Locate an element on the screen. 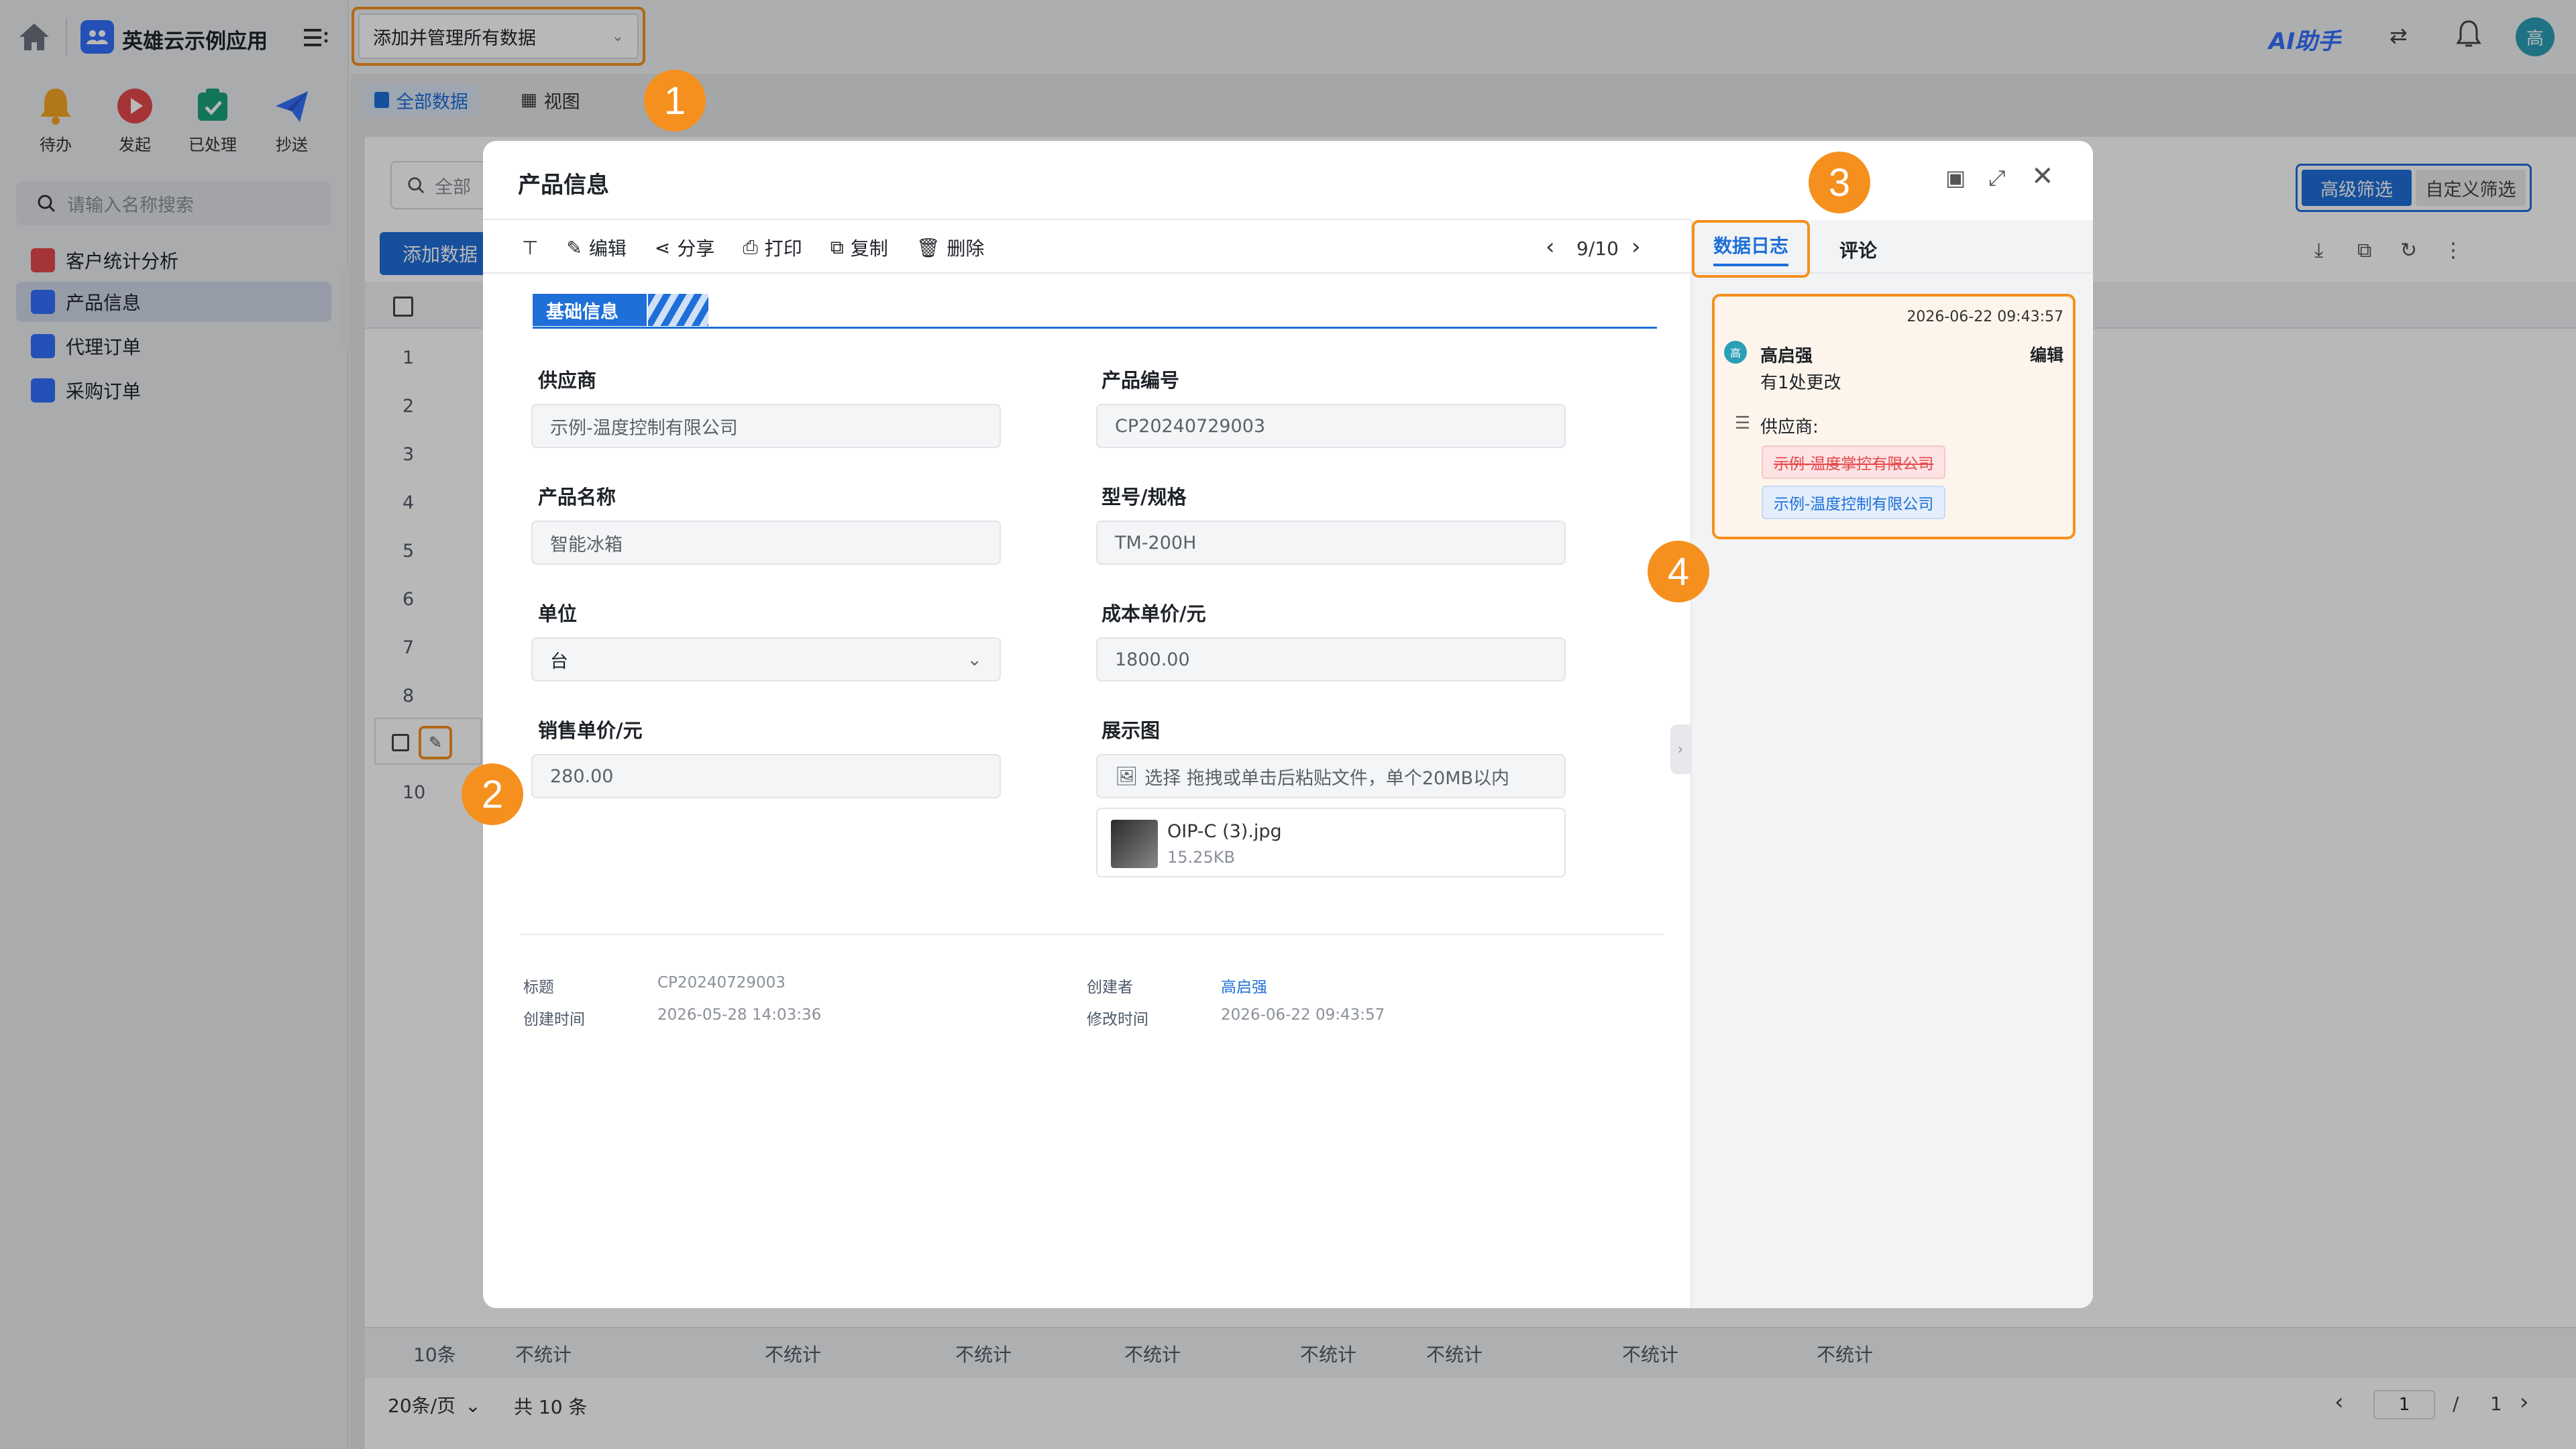 This screenshot has width=2576, height=1449. edit-button: ✎ 编辑 is located at coordinates (596, 247).